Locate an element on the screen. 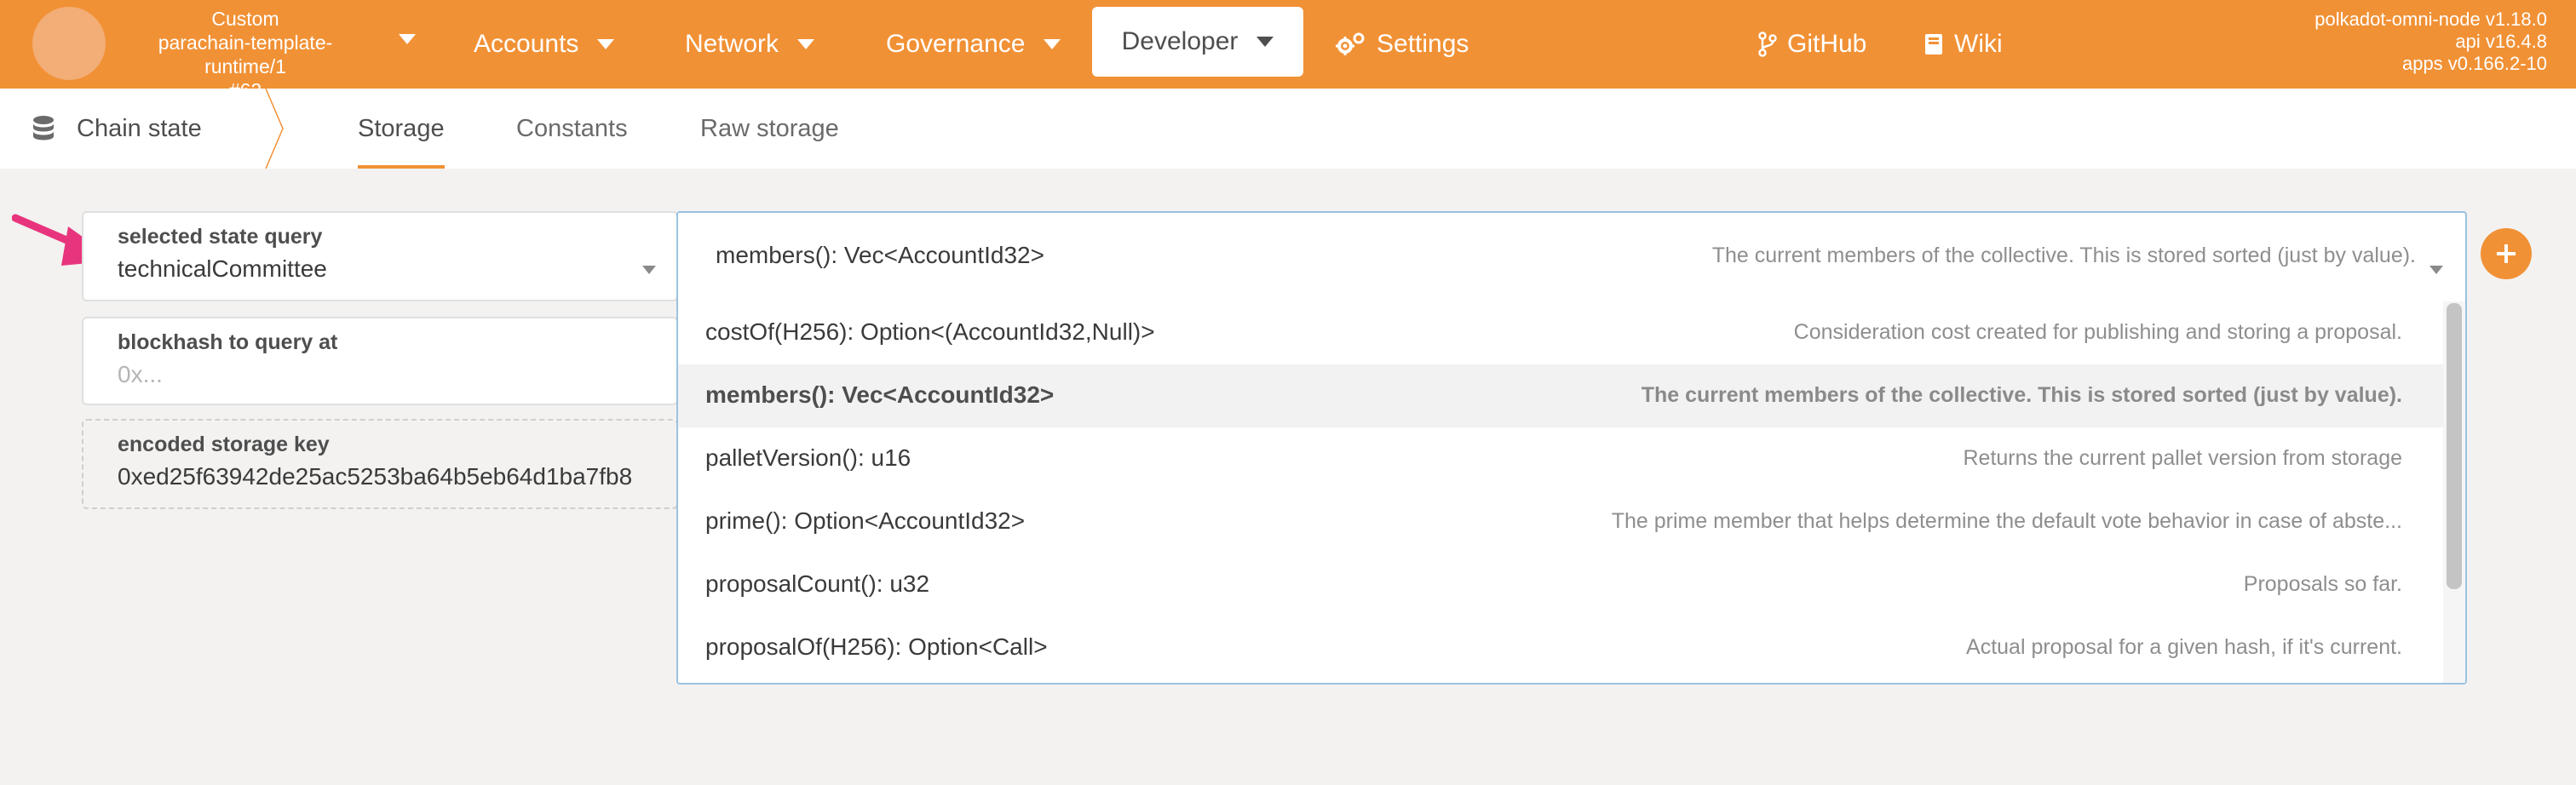 This screenshot has height=785, width=2576. nav-accounts-label: Accounts is located at coordinates (526, 44).